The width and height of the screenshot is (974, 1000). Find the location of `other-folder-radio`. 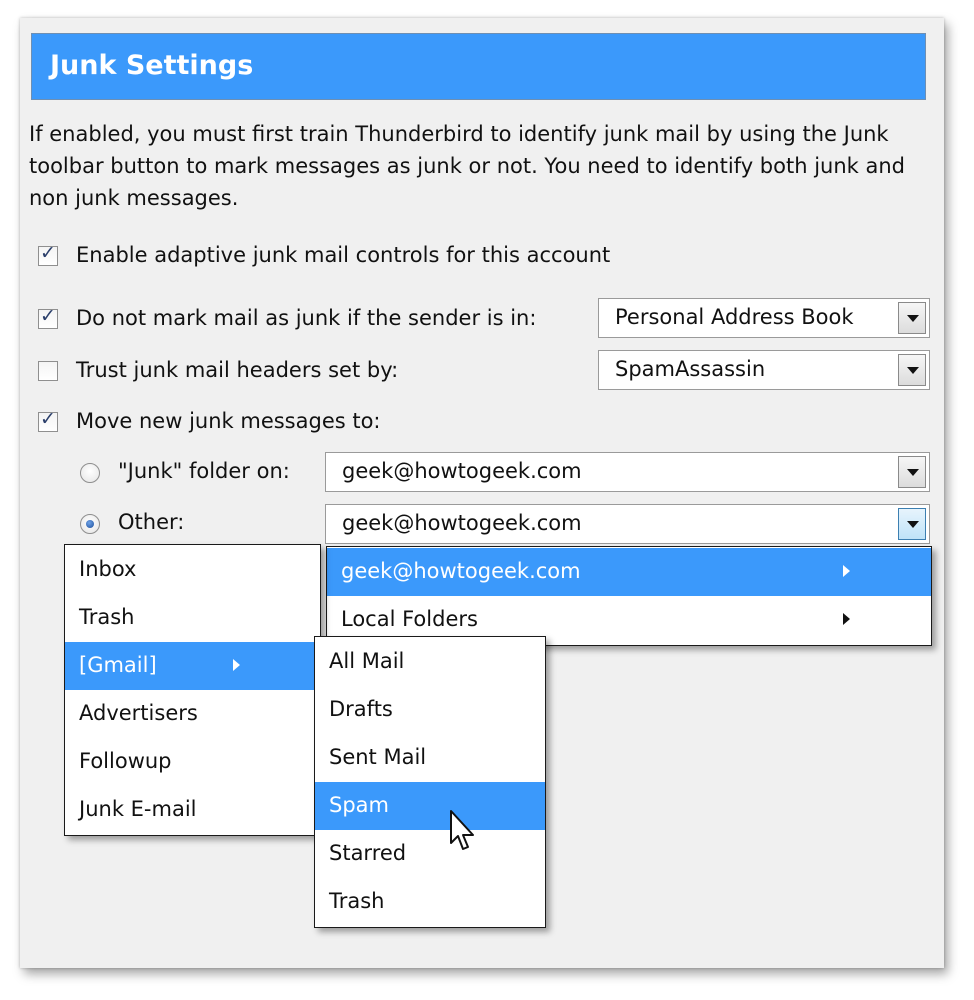

other-folder-radio is located at coordinates (90, 524).